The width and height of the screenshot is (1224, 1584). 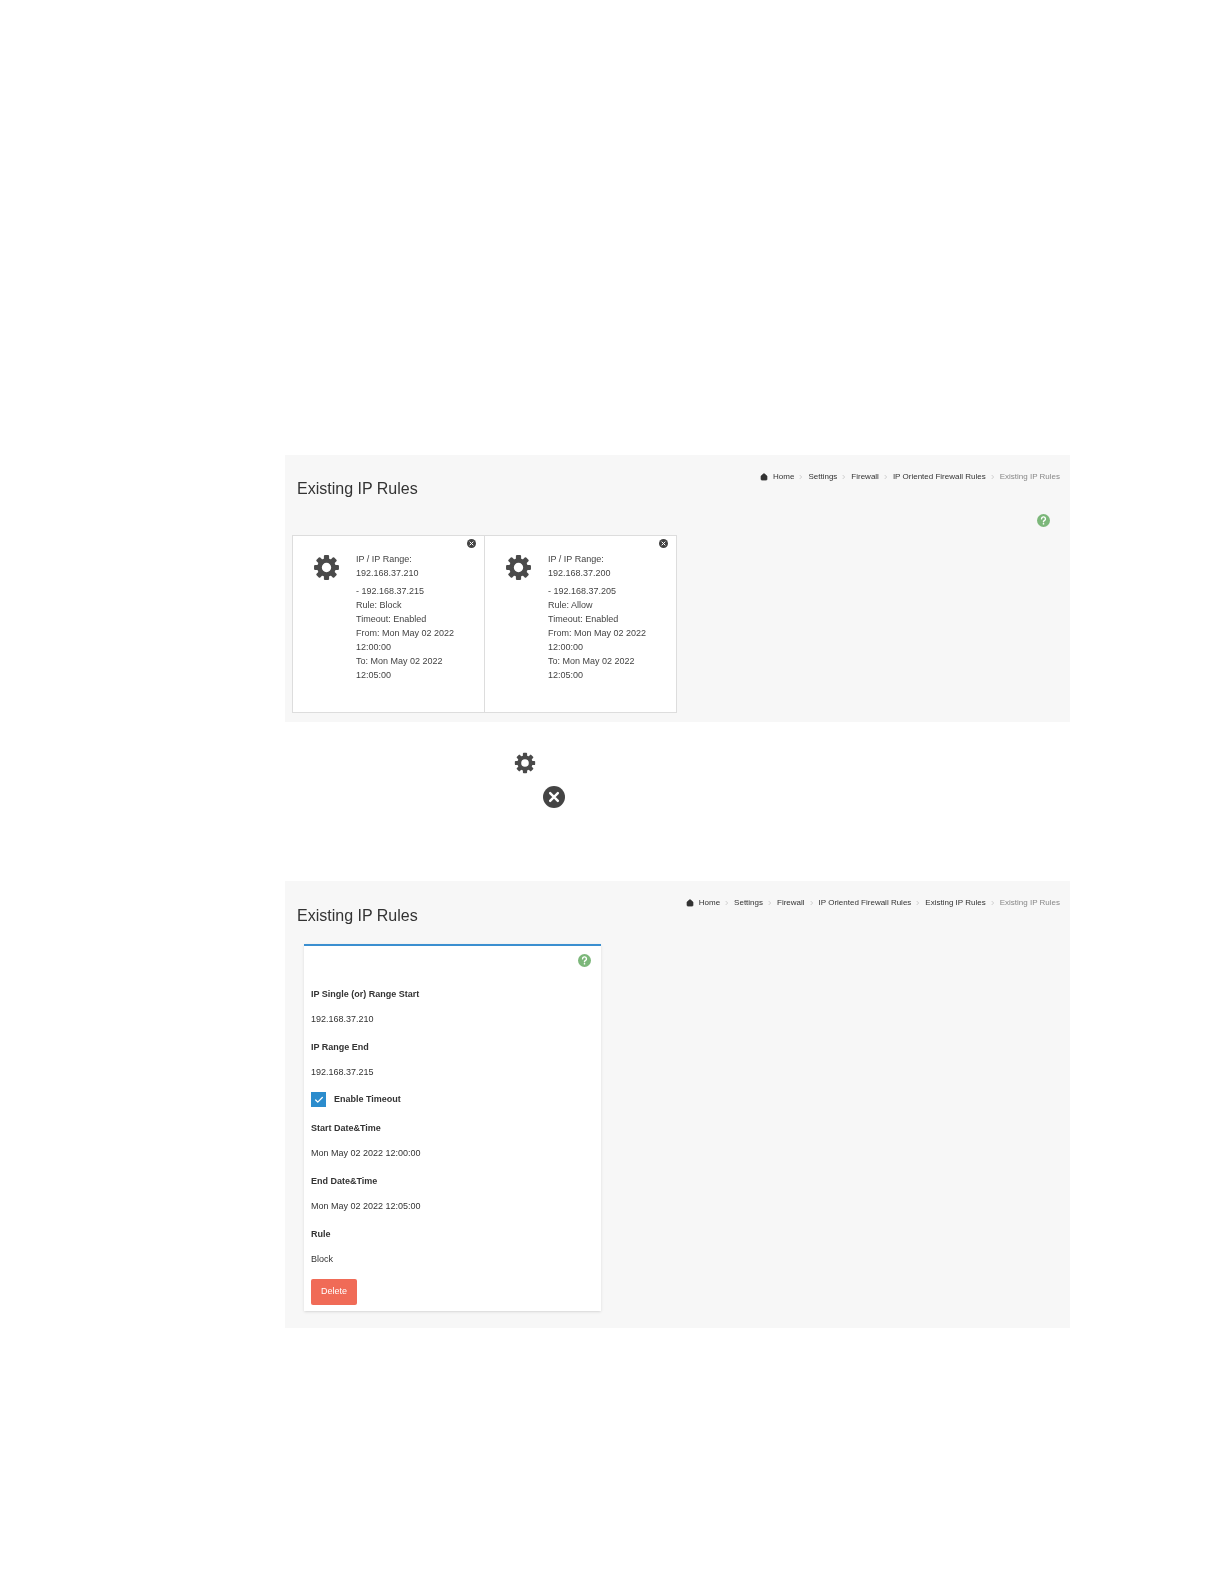 What do you see at coordinates (345, 1181) in the screenshot?
I see `field-label: End Date&Time` at bounding box center [345, 1181].